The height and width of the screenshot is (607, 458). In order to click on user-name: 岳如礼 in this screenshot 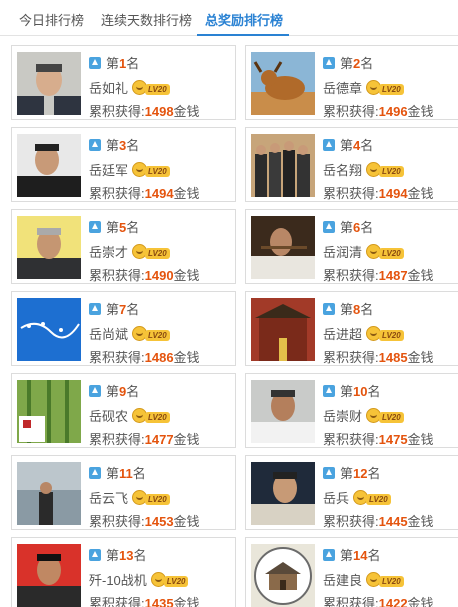, I will do `click(108, 88)`.